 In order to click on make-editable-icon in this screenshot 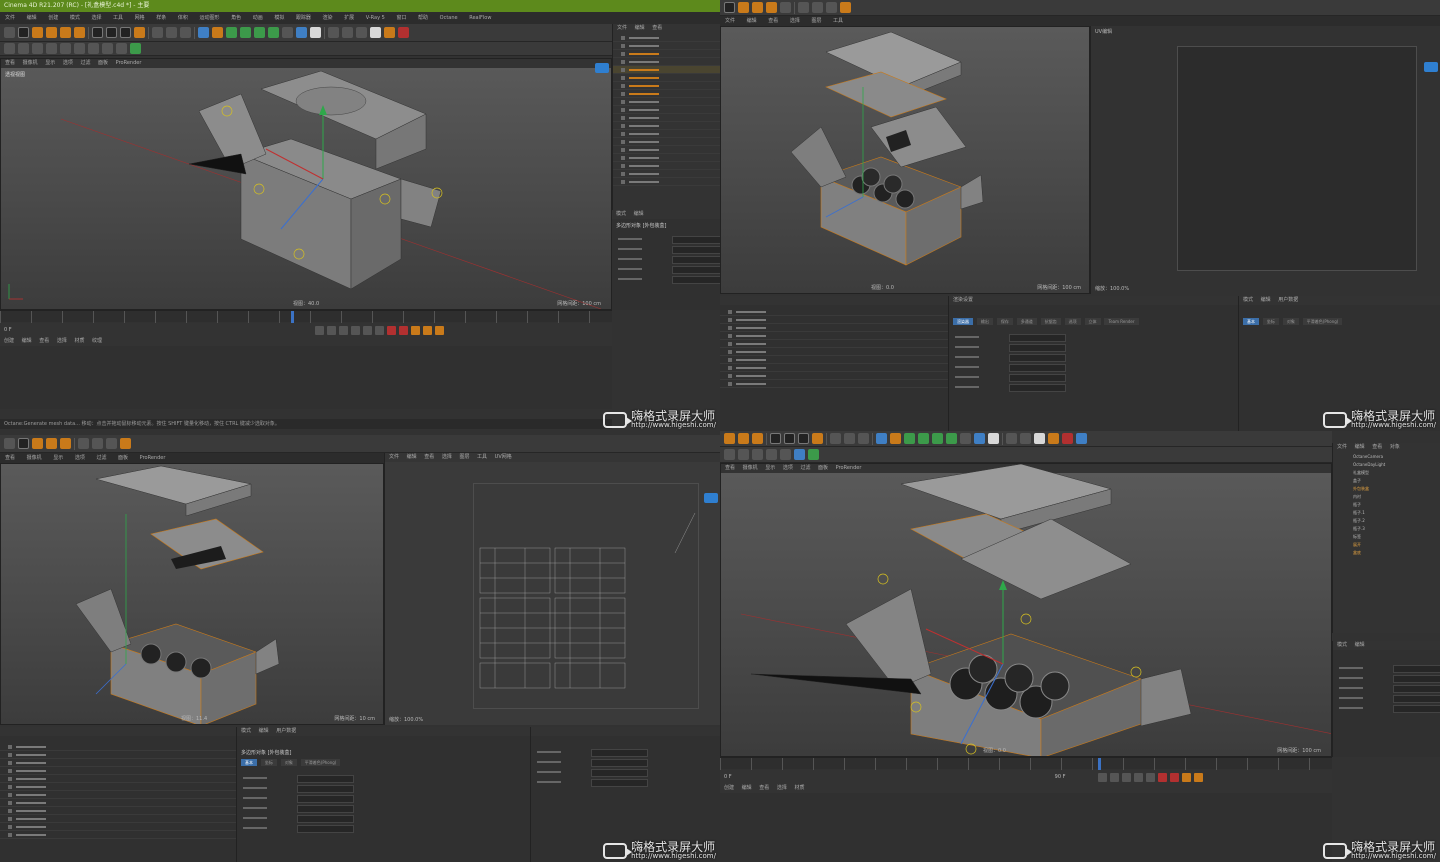, I will do `click(729, 454)`.